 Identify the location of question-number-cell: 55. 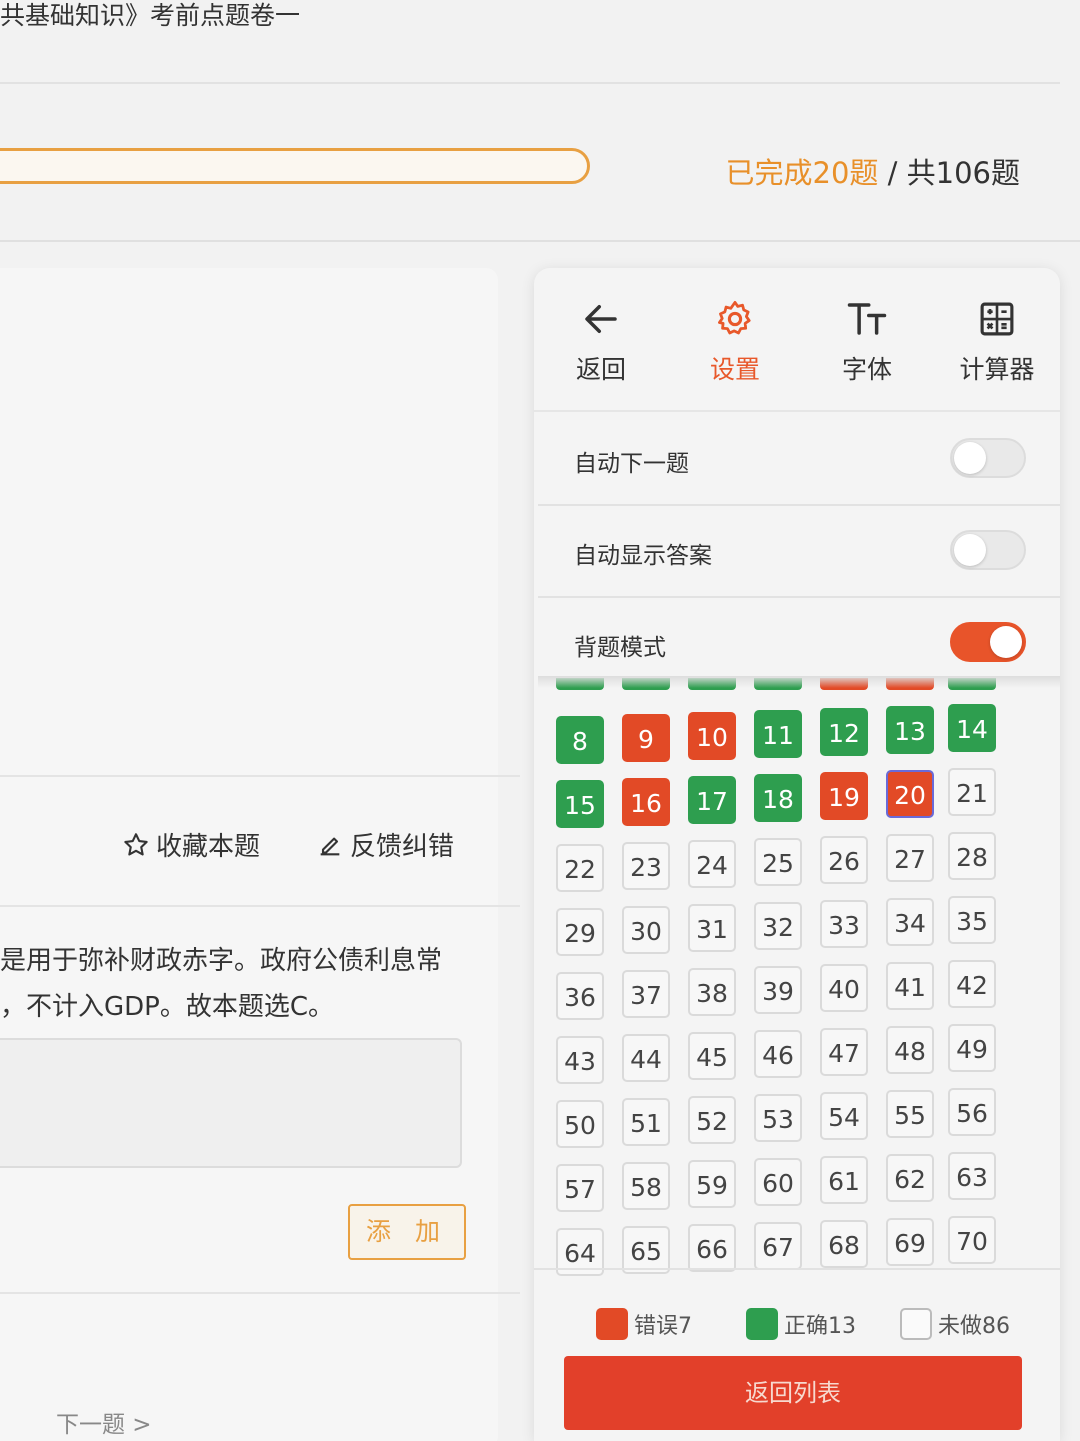
(910, 1114).